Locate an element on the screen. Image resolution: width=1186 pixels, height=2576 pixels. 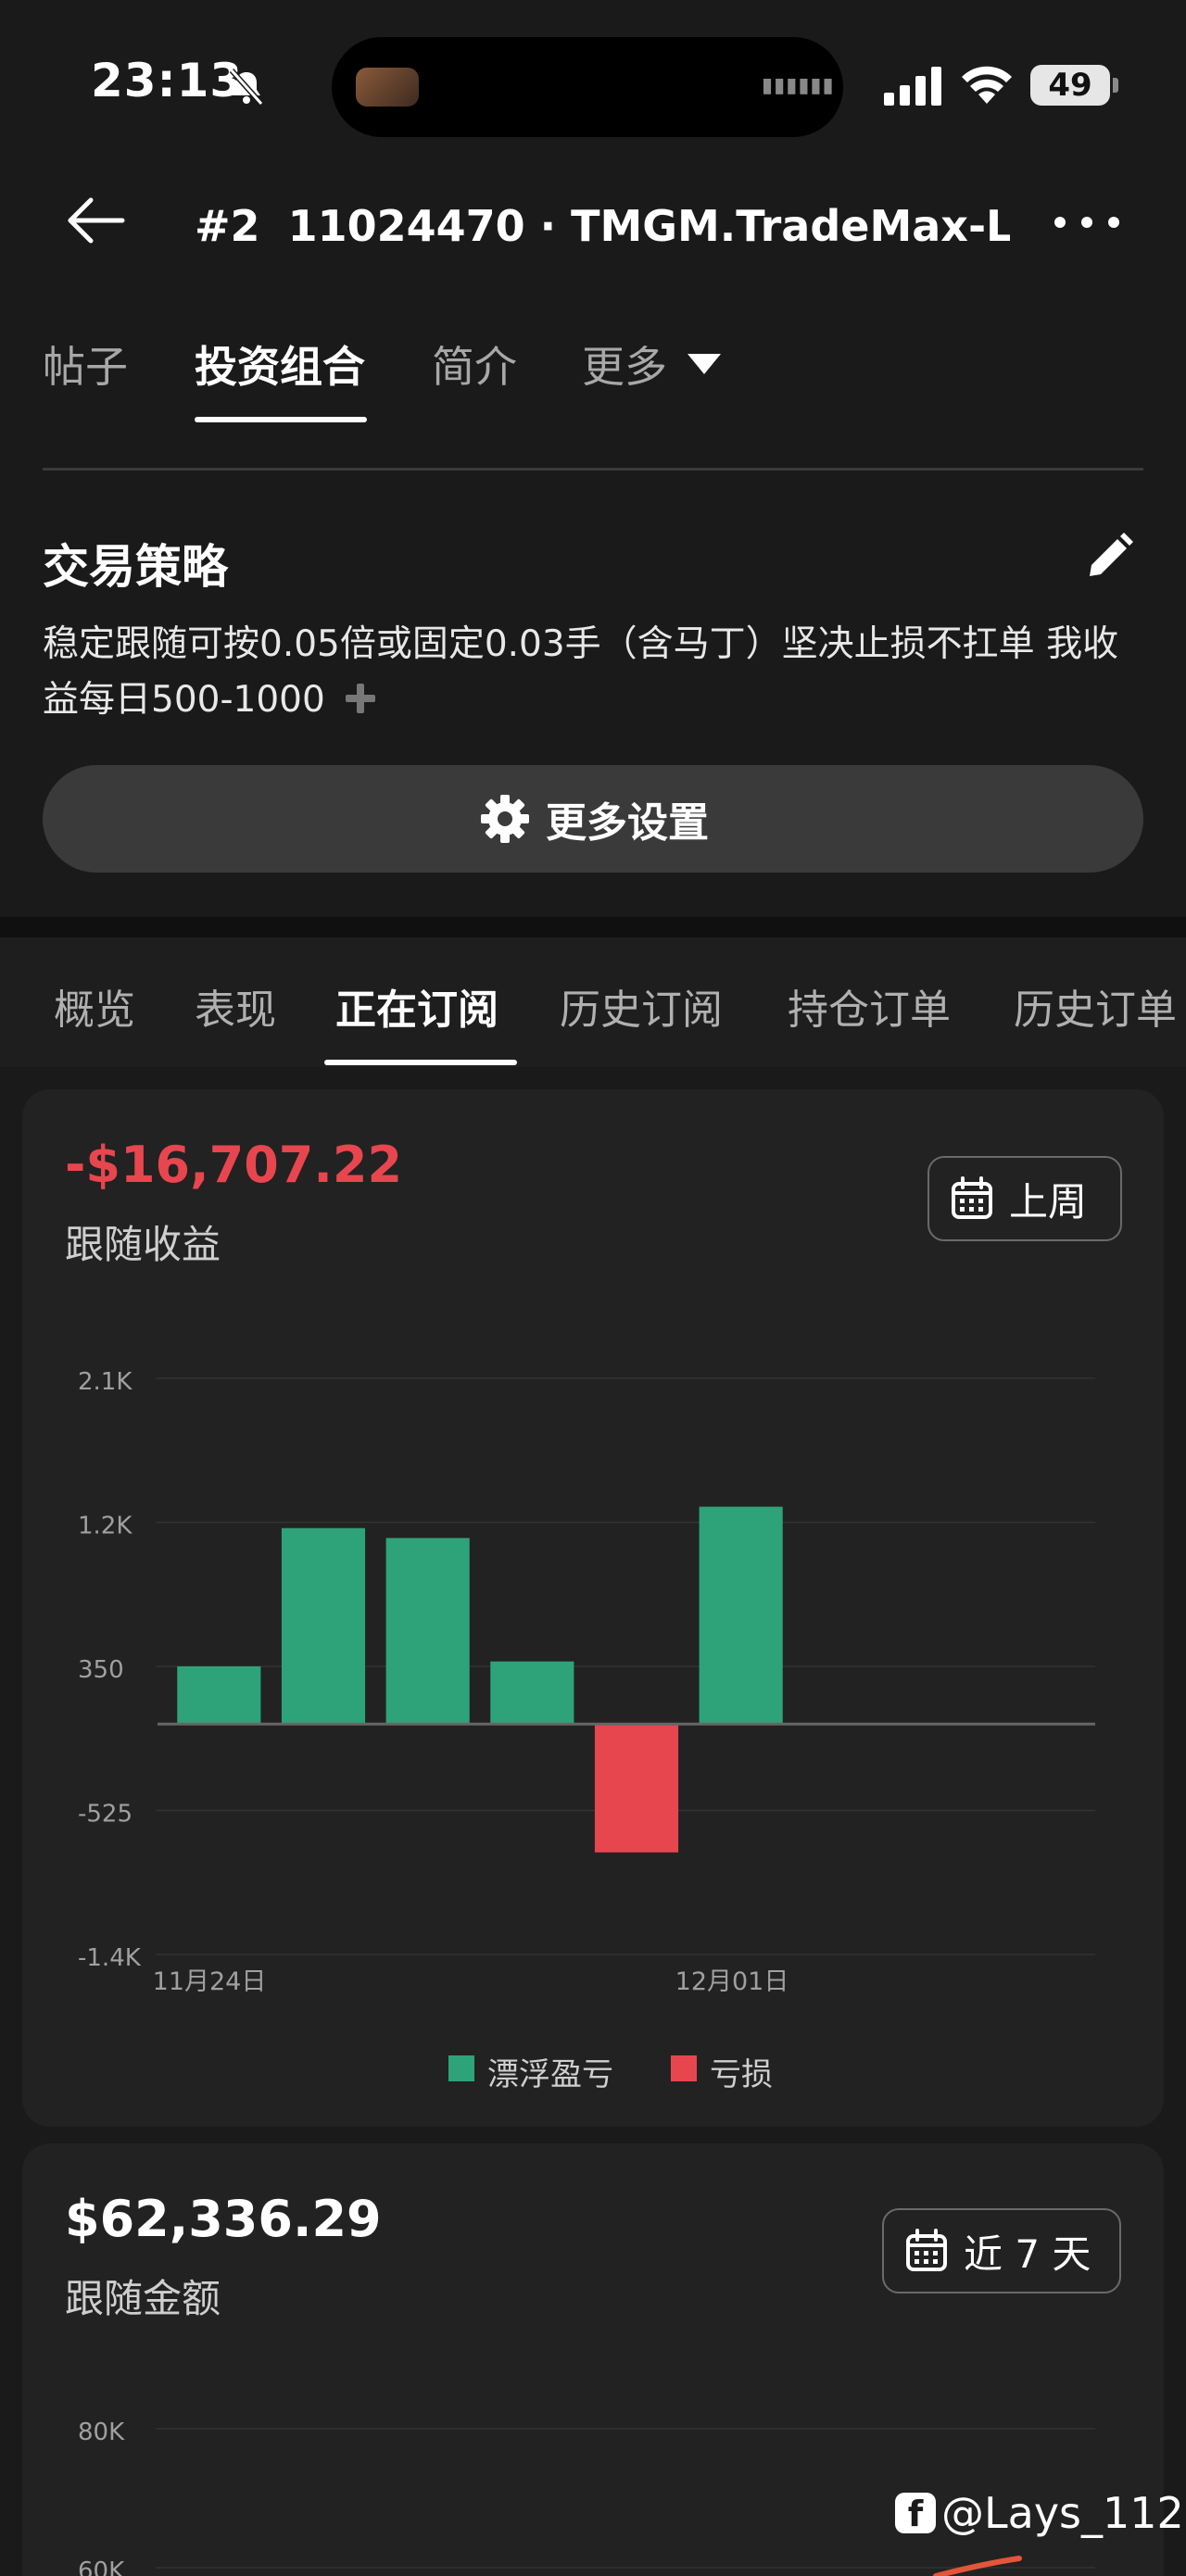
legend-label-loss: 亏损 is located at coordinates (741, 2074).